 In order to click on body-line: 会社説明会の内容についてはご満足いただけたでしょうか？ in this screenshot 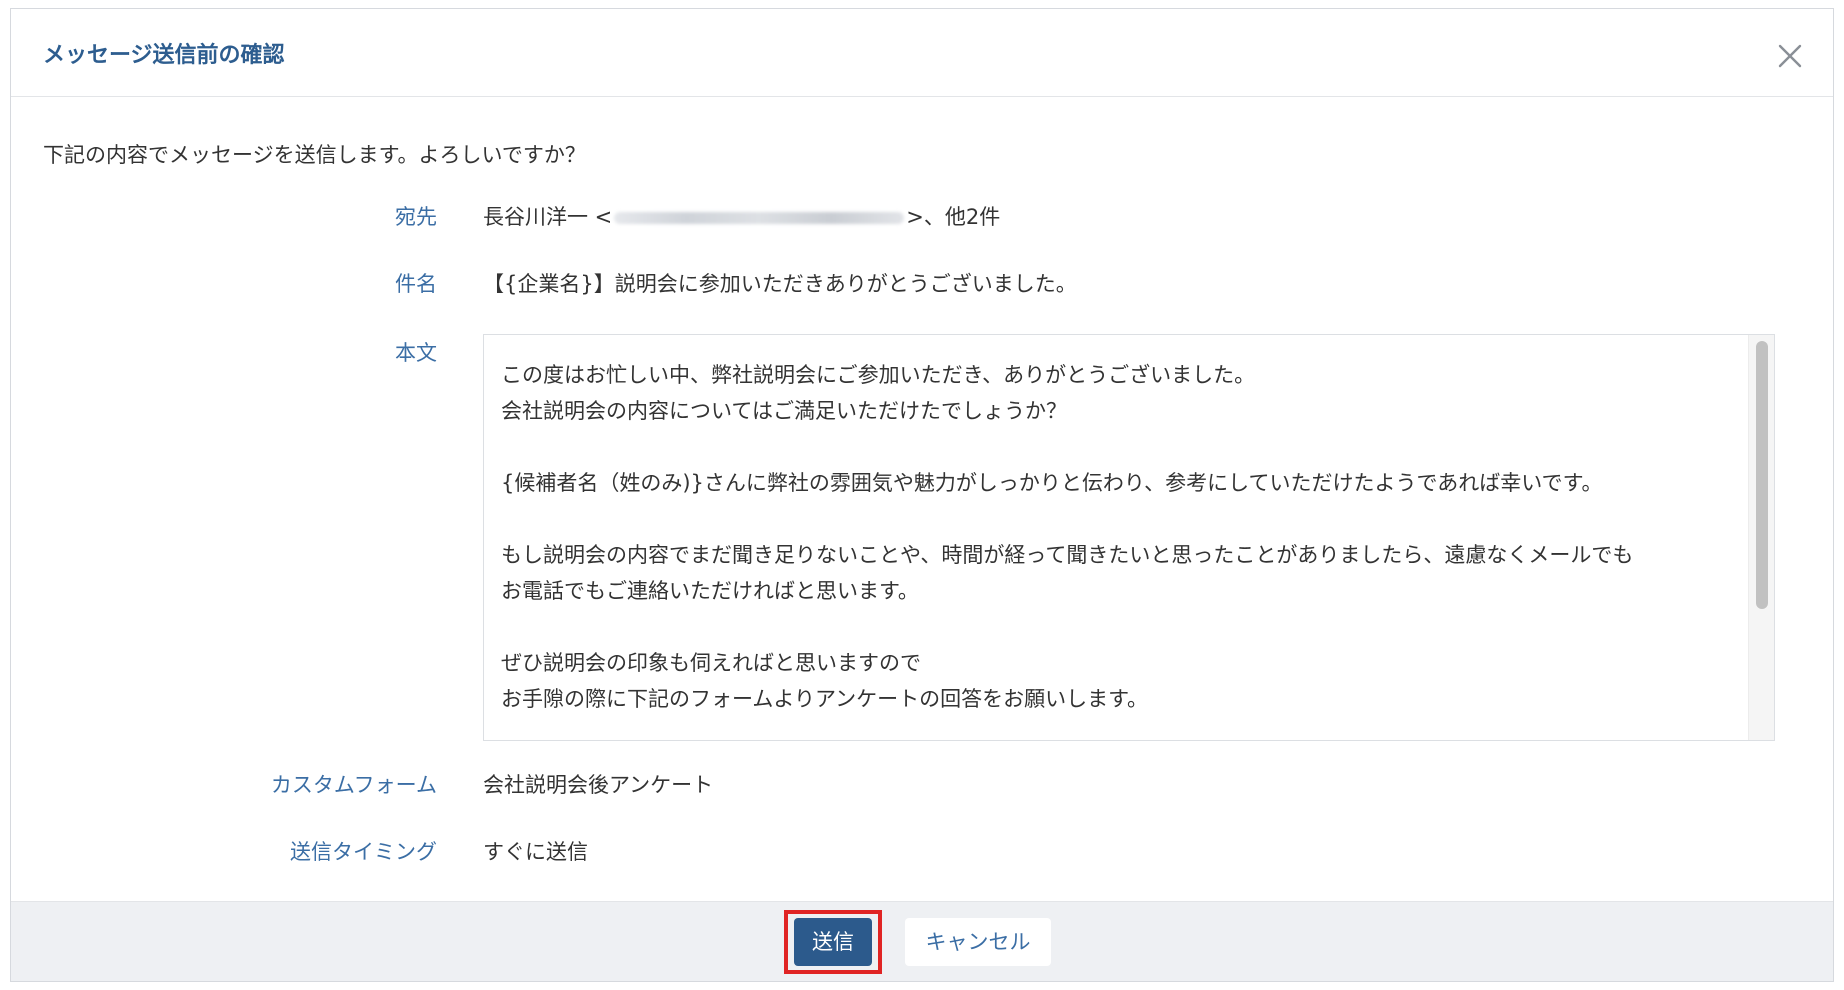, I will do `click(784, 411)`.